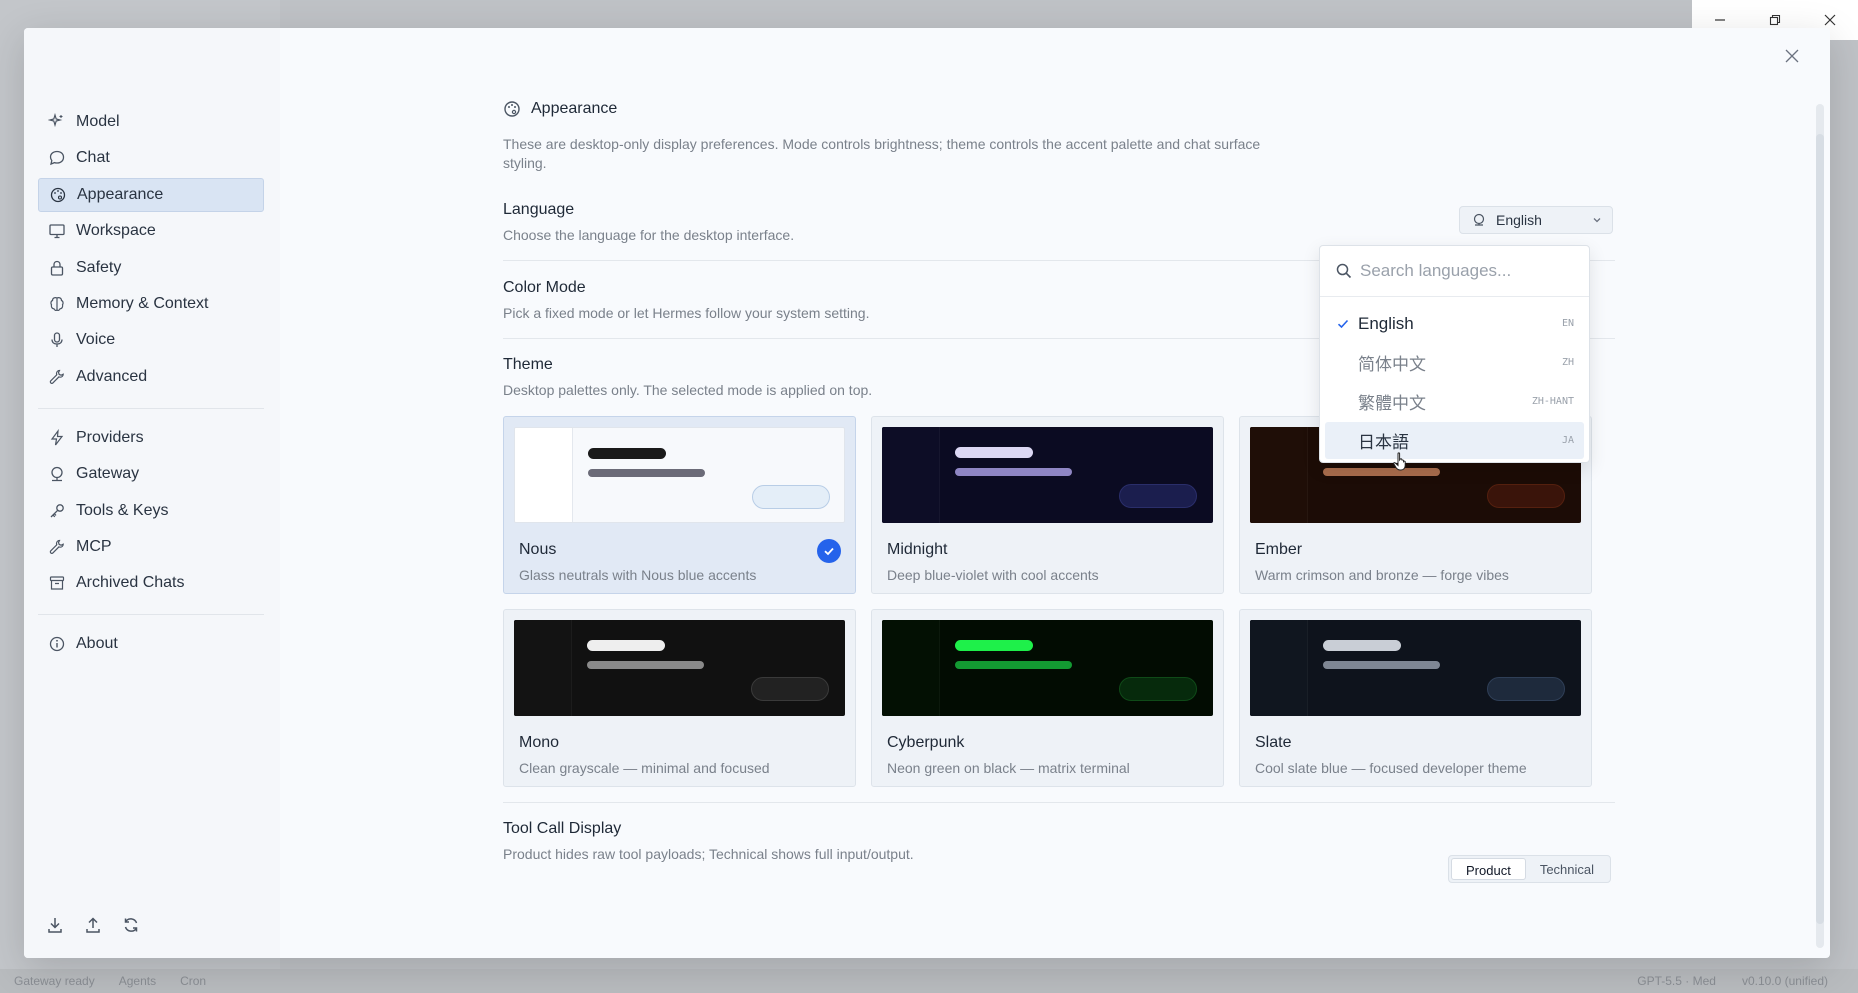 The image size is (1858, 993). Describe the element at coordinates (57, 511) in the screenshot. I see `key-icon` at that location.